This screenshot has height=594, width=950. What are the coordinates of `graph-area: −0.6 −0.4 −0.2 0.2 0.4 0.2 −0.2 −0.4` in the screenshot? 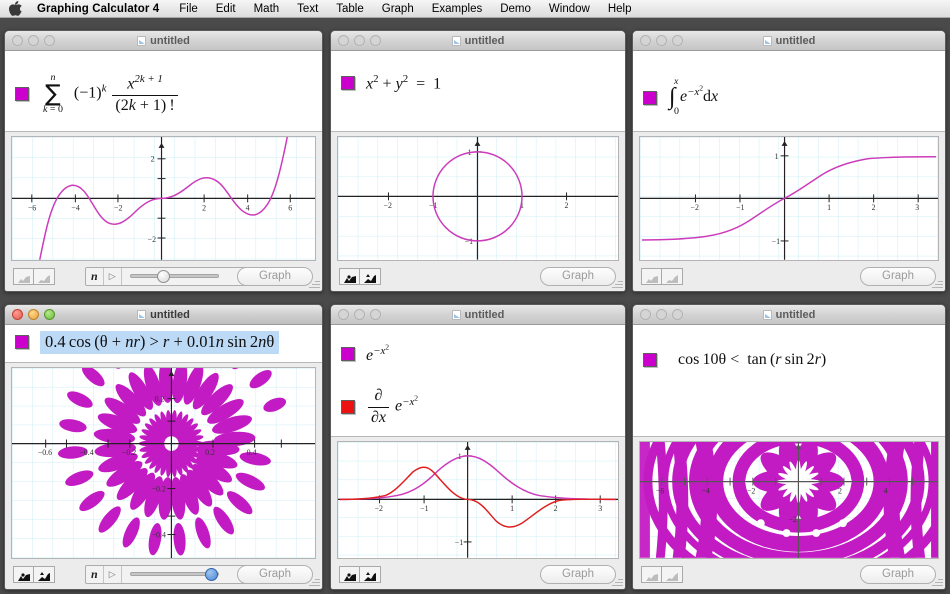 It's located at (163, 461).